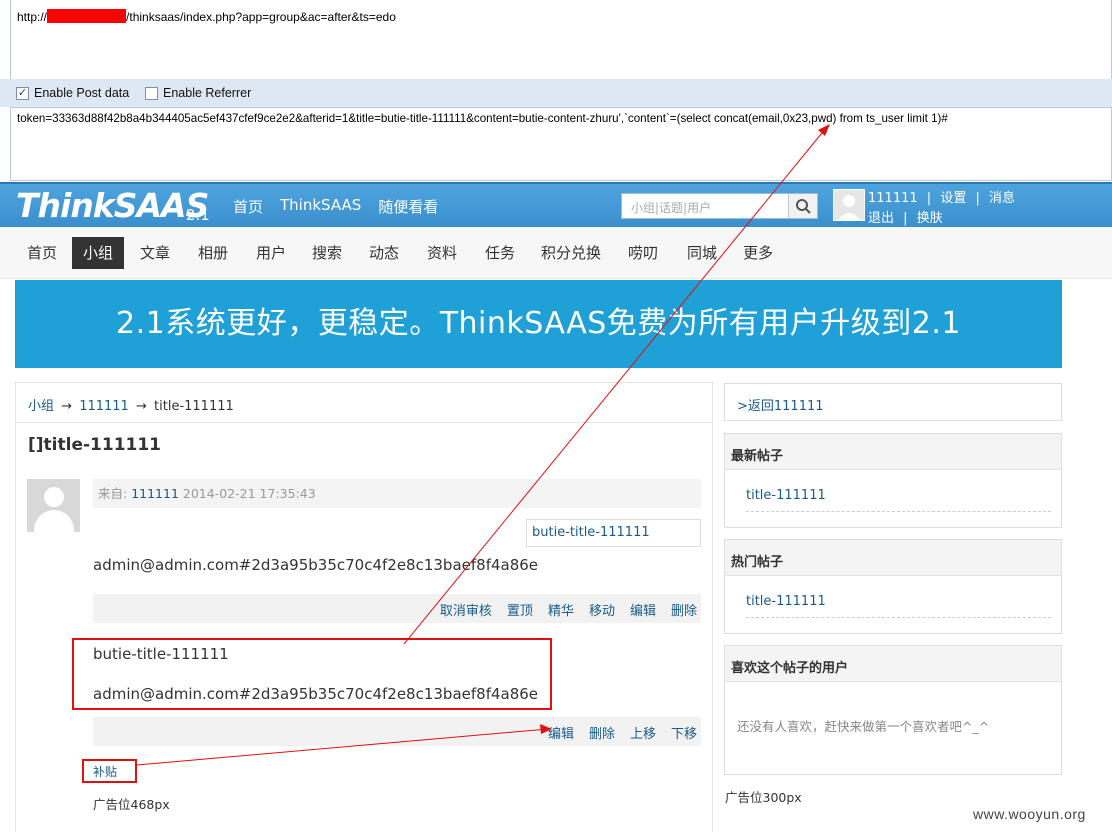  What do you see at coordinates (397, 731) in the screenshot?
I see `supplement-action-bar: 编辑 删除 上移 下移` at bounding box center [397, 731].